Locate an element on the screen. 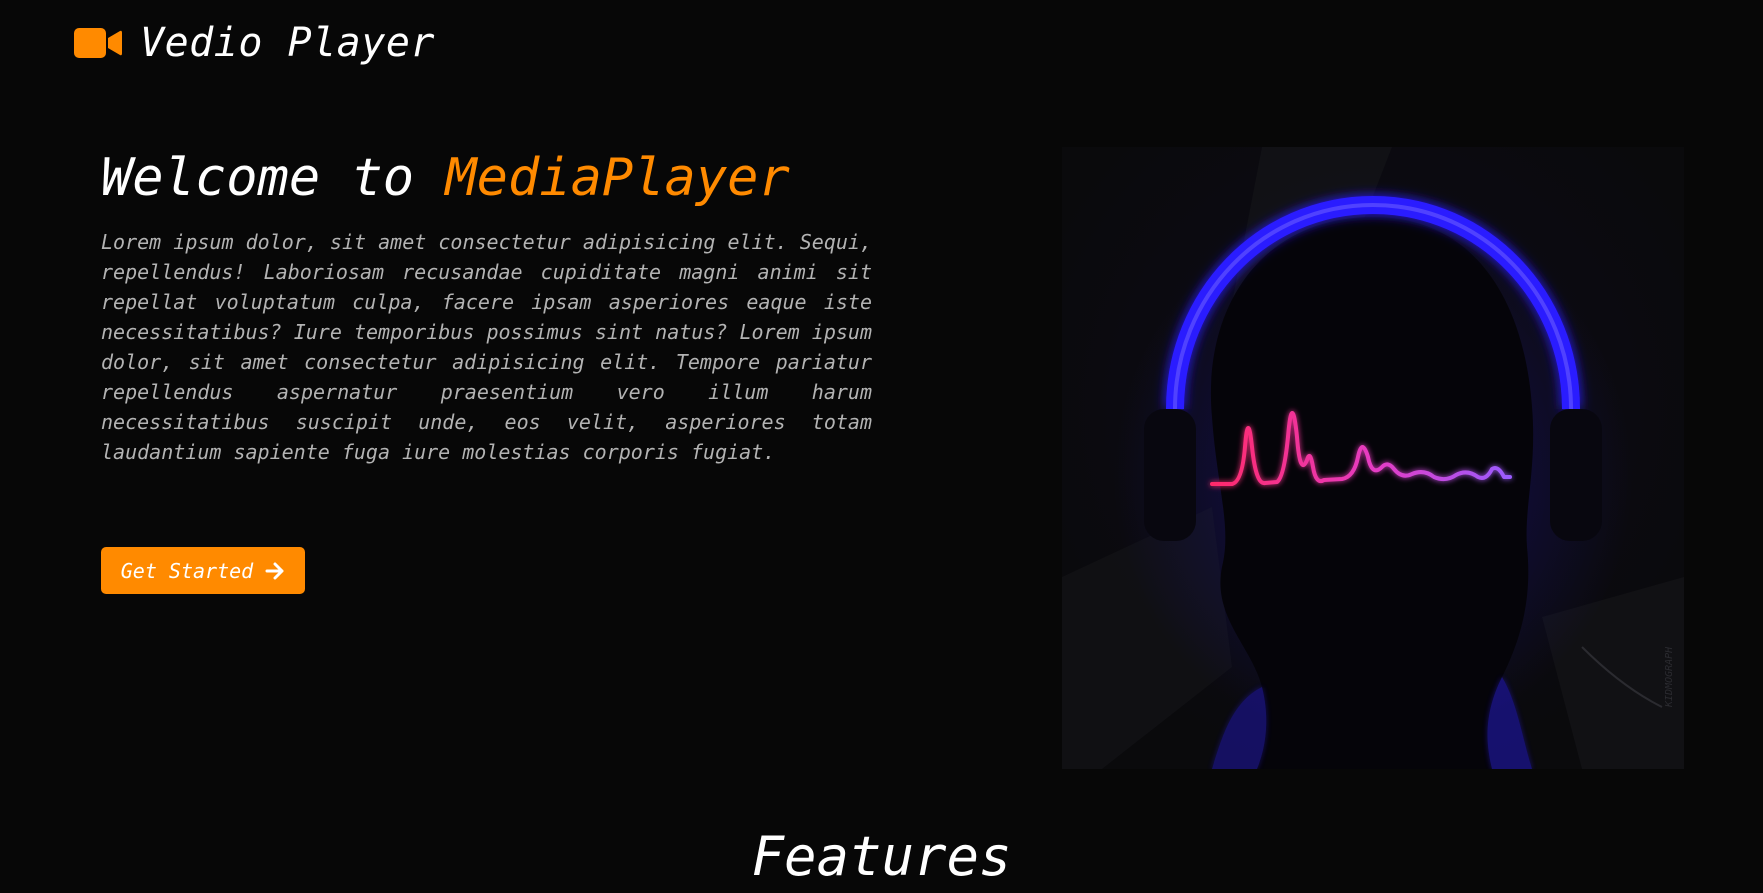 This screenshot has width=1763, height=893. site-header: Vedio Player is located at coordinates (254, 43).